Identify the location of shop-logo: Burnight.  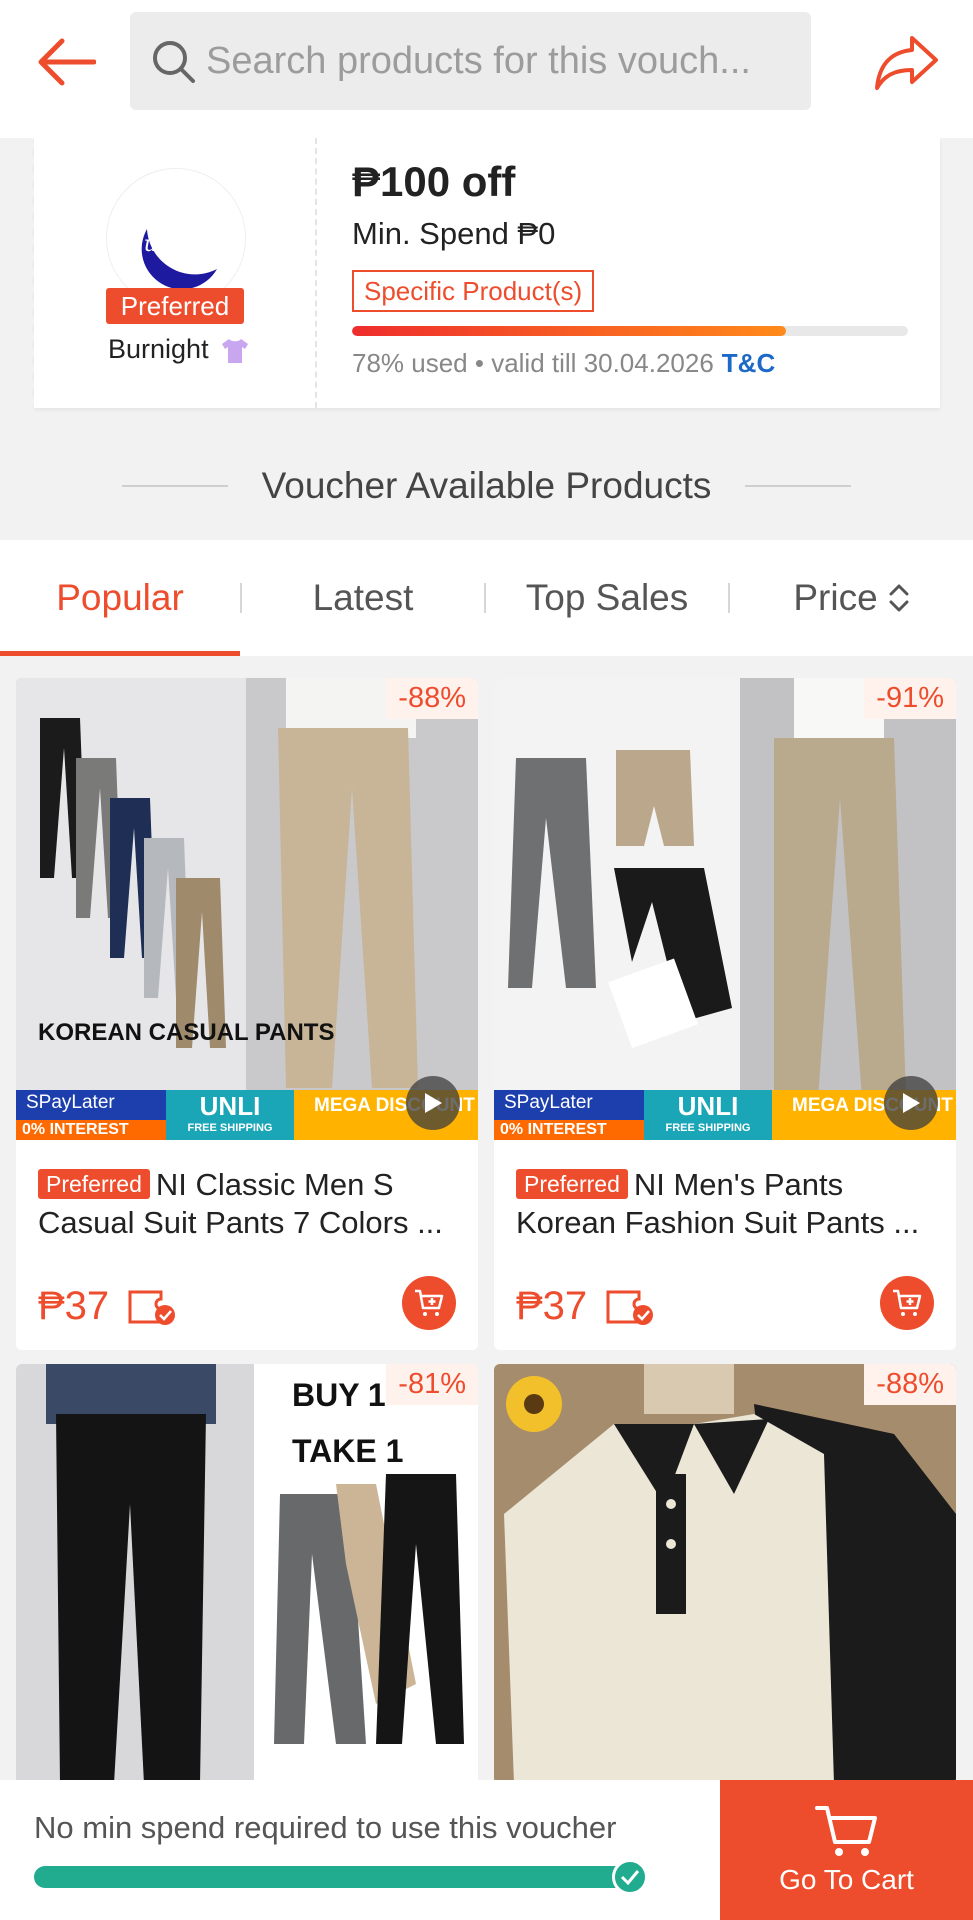
(176, 238).